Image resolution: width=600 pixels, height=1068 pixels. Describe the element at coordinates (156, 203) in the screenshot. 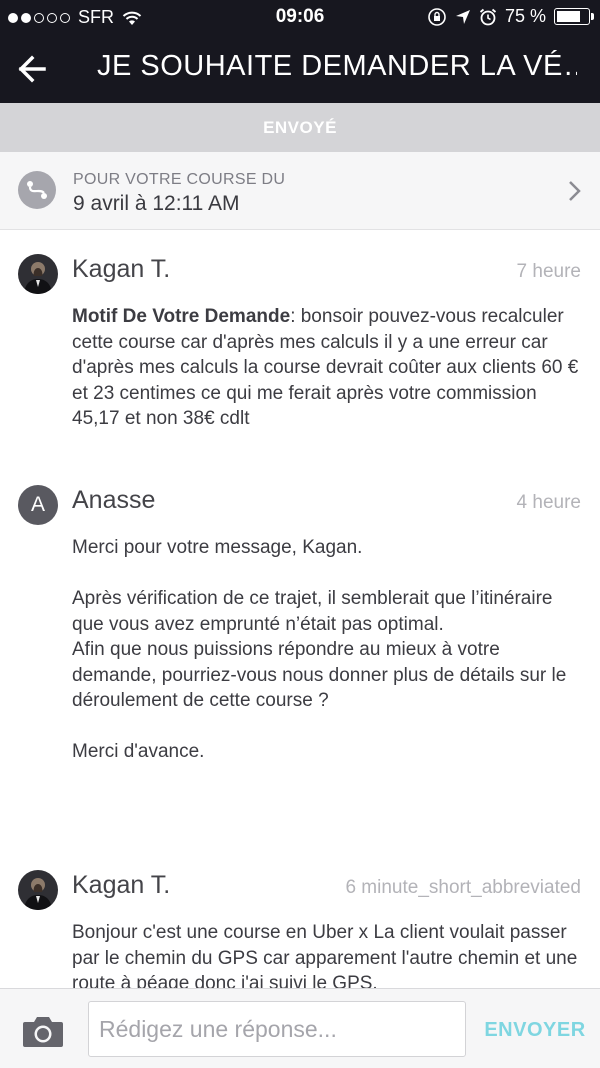

I see `trip-date: 9 avril à 12:11 AM` at that location.